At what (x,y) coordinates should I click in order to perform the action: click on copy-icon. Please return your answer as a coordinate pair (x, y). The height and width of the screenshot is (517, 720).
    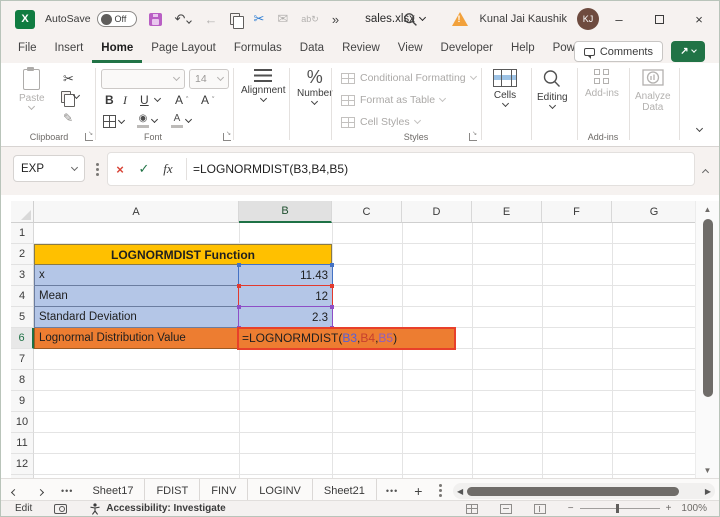
    Looking at the image, I should click on (237, 21).